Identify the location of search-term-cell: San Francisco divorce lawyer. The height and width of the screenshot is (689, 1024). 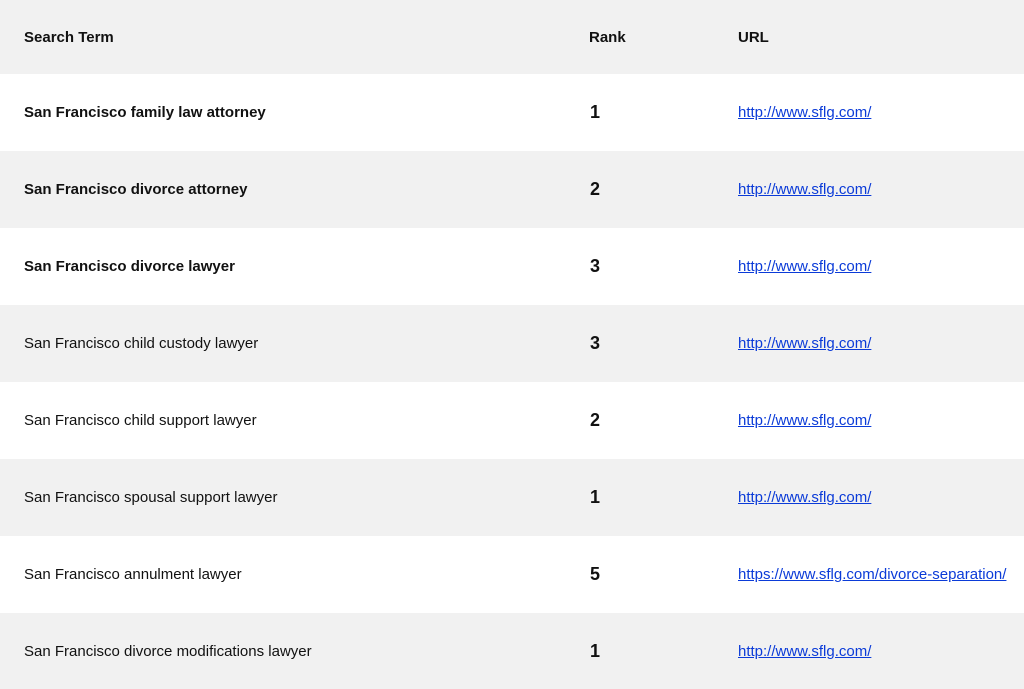
(129, 266).